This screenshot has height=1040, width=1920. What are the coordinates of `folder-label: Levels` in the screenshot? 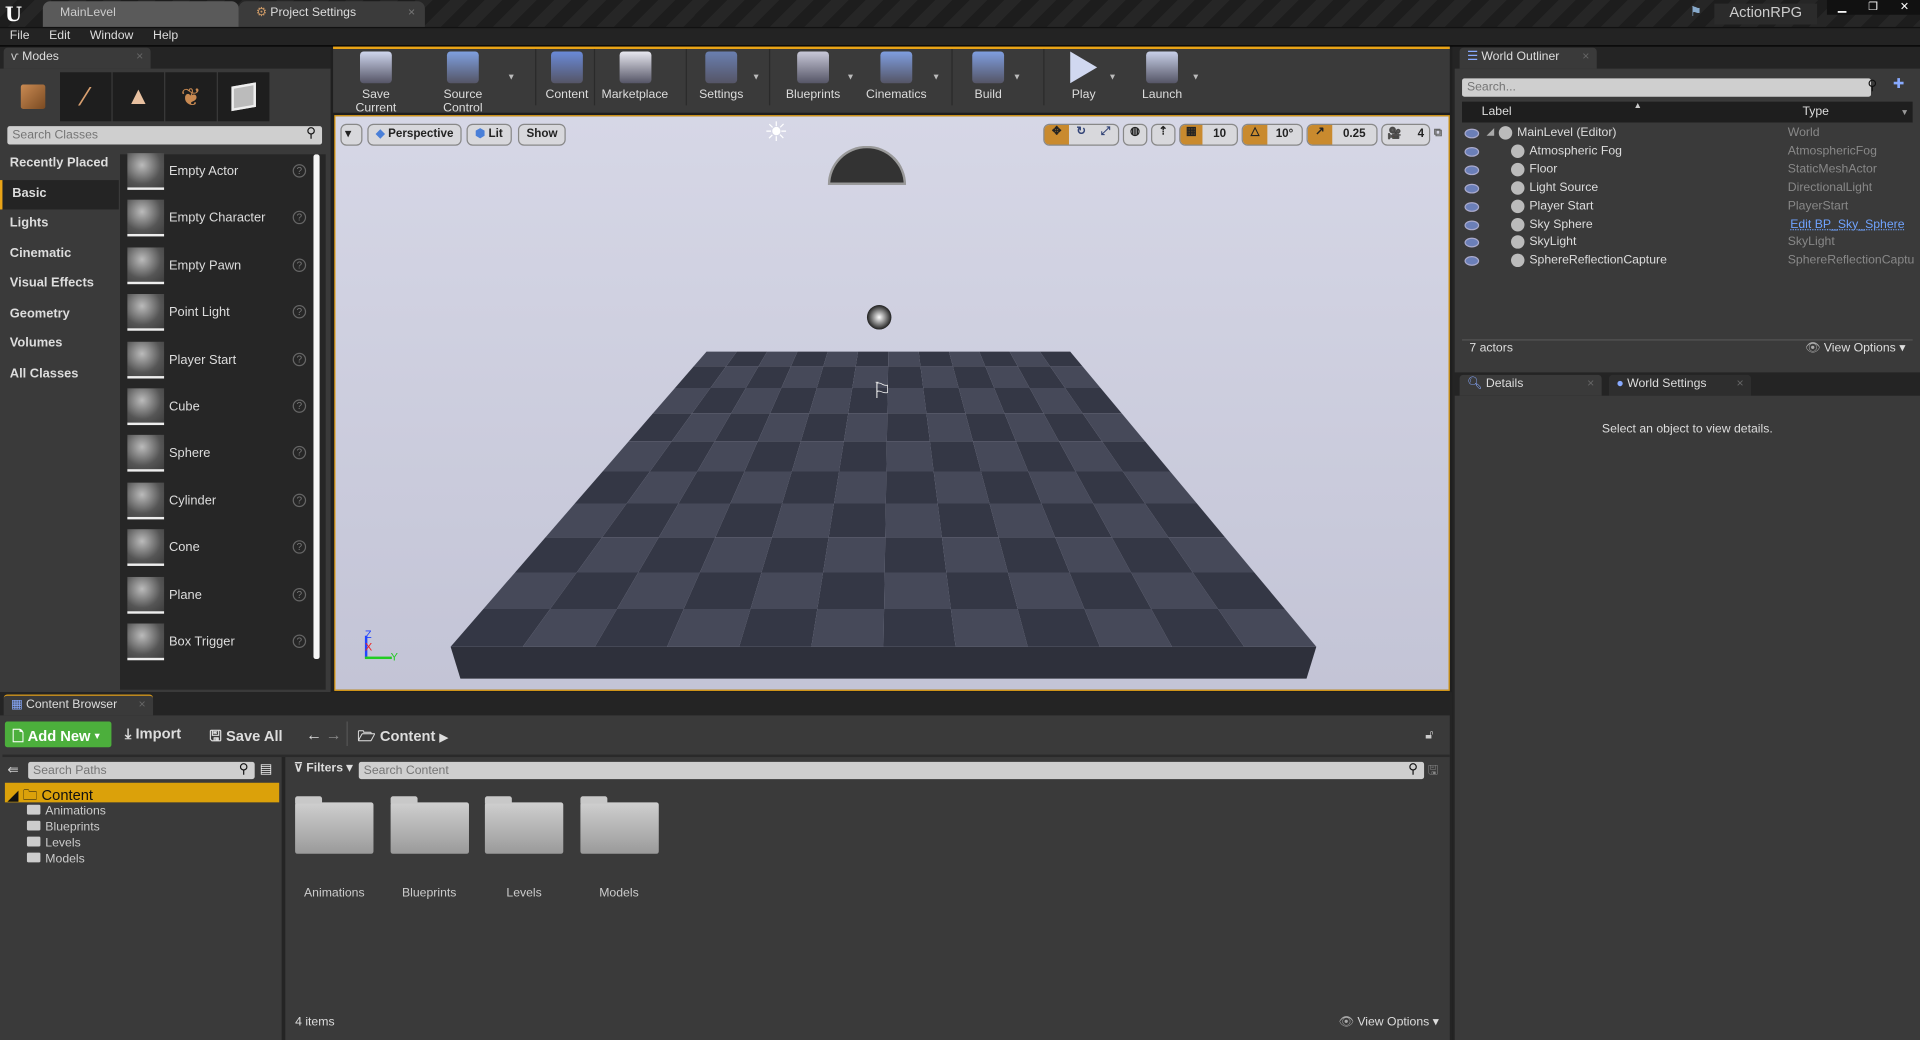 It's located at (524, 893).